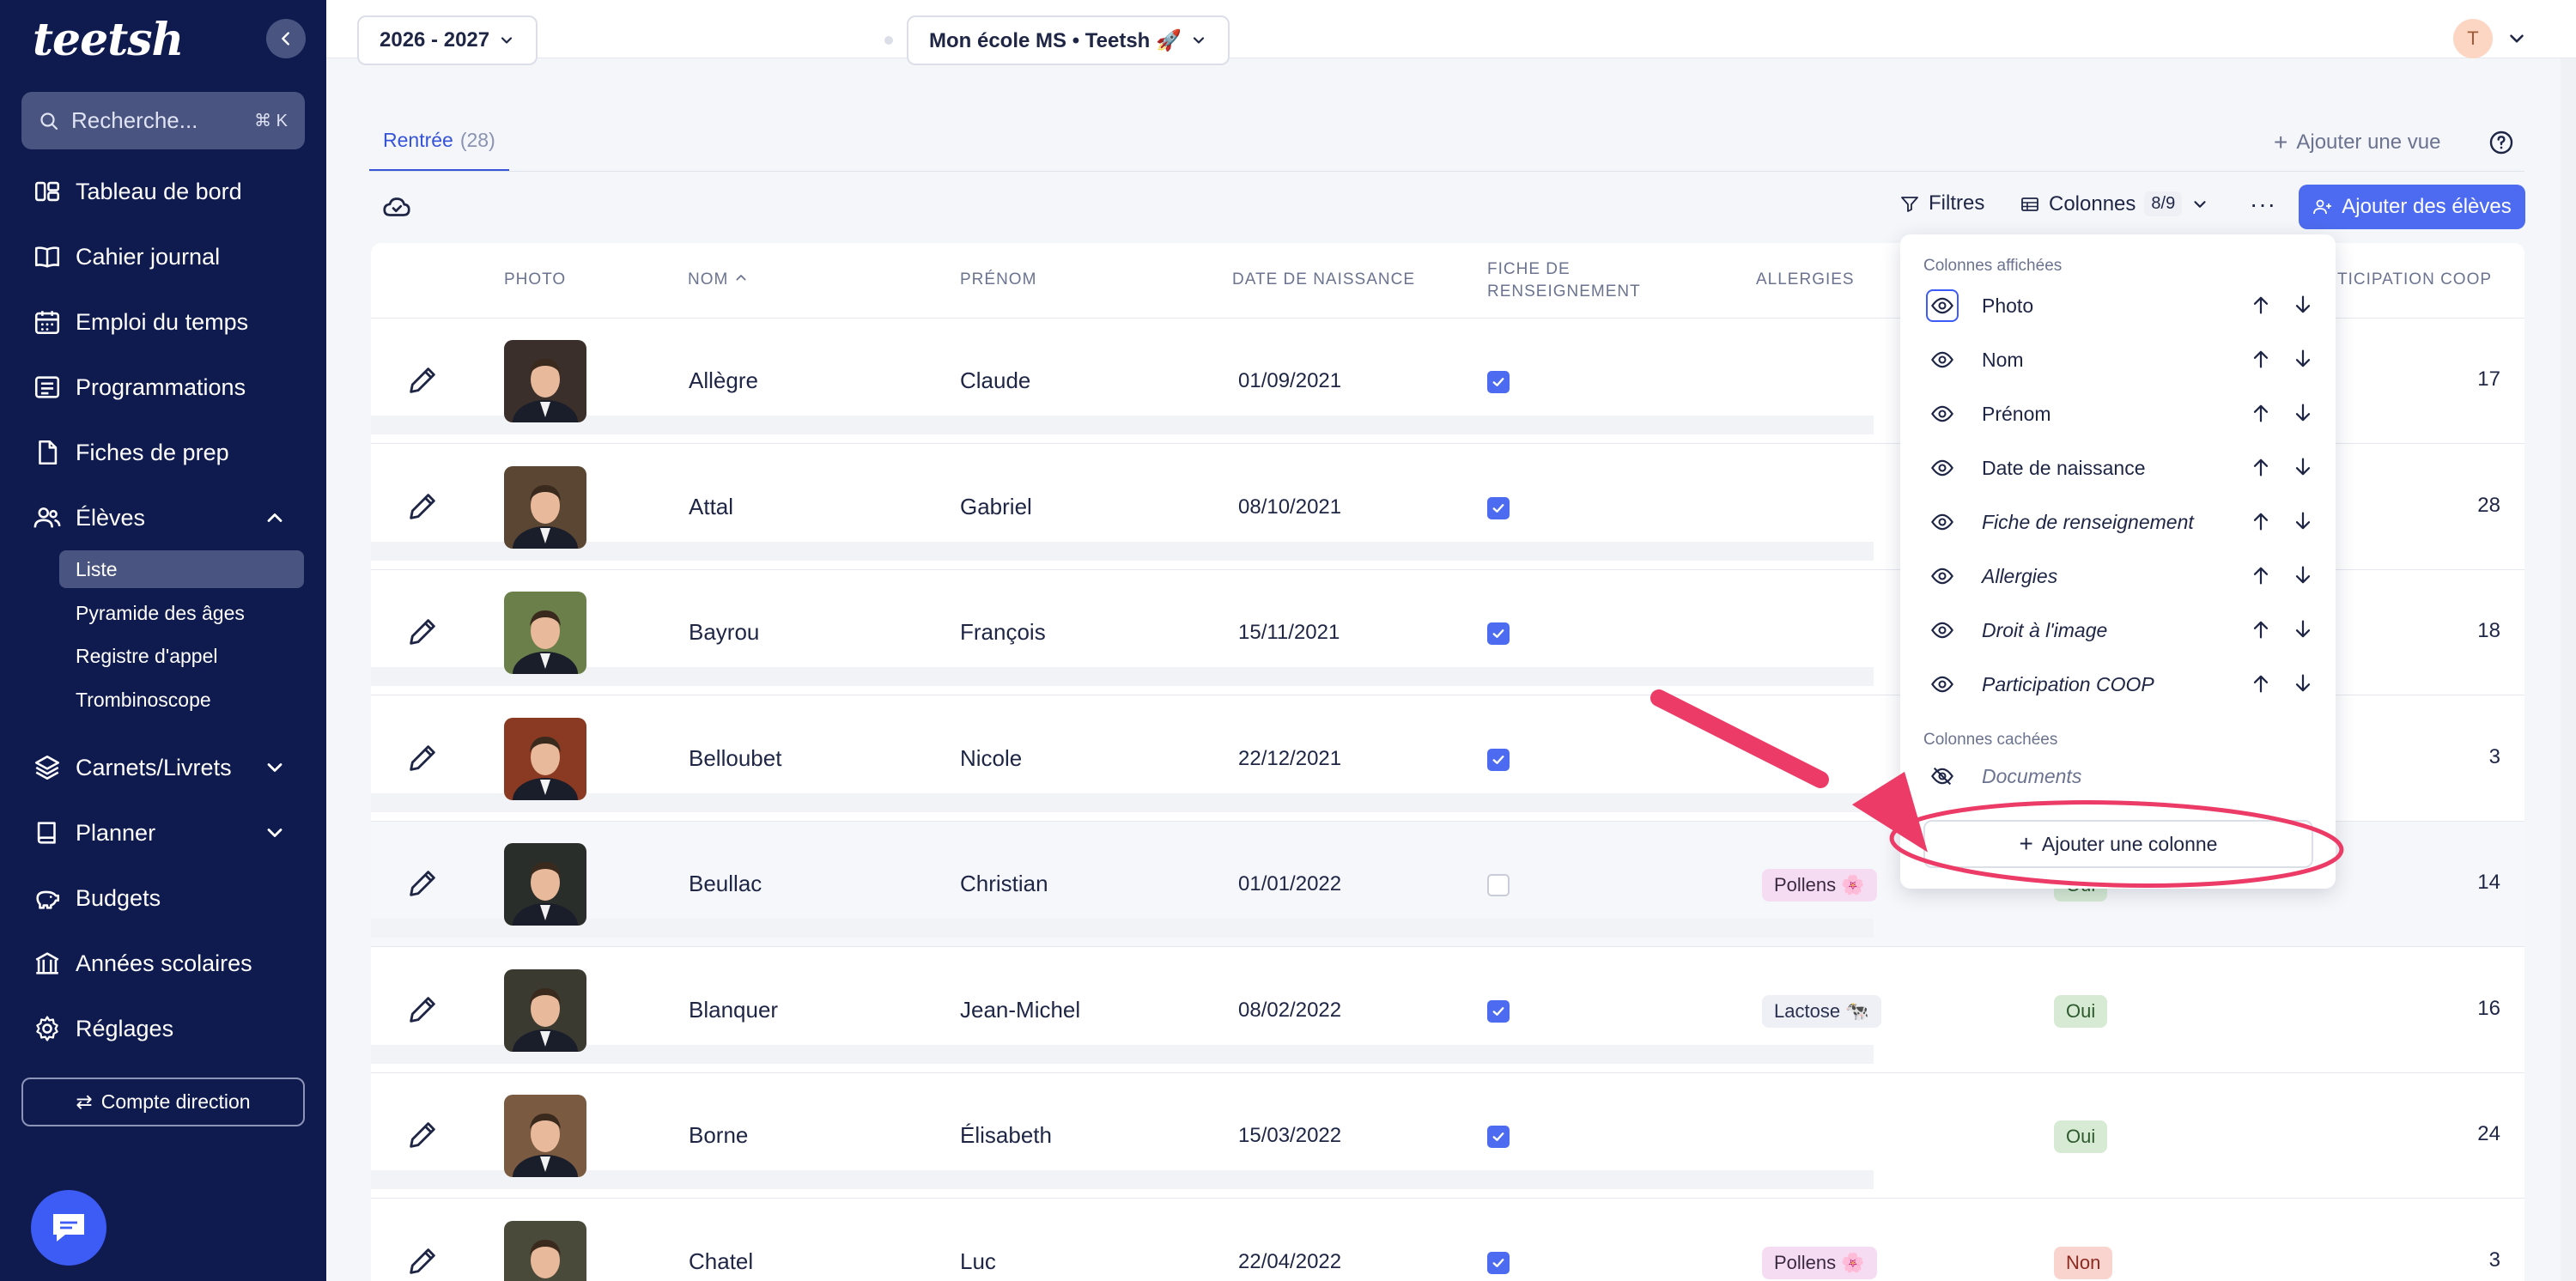 The width and height of the screenshot is (2576, 1281). Describe the element at coordinates (2118, 844) in the screenshot. I see `add-column-button: + Ajouter une colonne` at that location.